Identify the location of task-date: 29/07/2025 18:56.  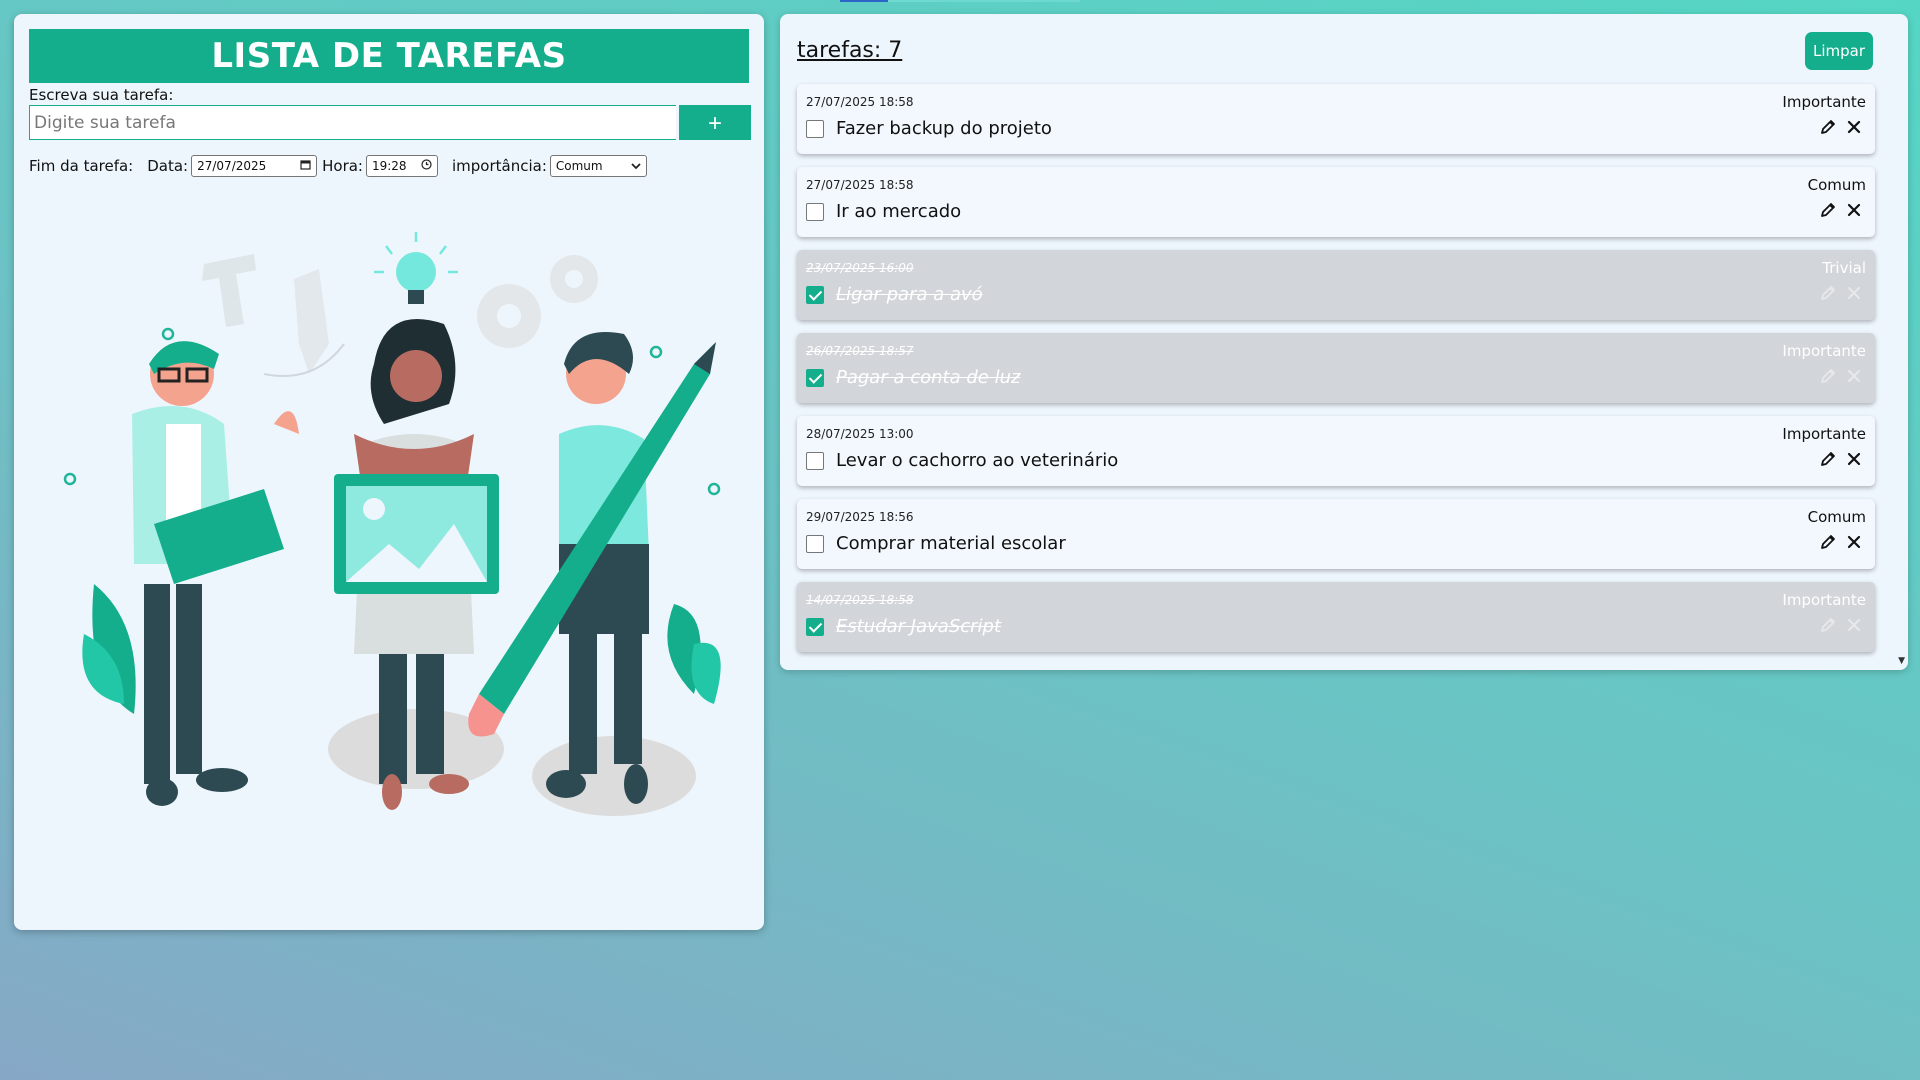
(860, 517).